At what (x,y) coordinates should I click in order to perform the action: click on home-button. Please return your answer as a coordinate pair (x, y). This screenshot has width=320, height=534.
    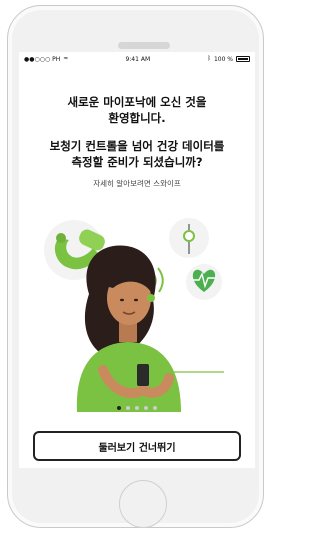
    Looking at the image, I should click on (143, 504).